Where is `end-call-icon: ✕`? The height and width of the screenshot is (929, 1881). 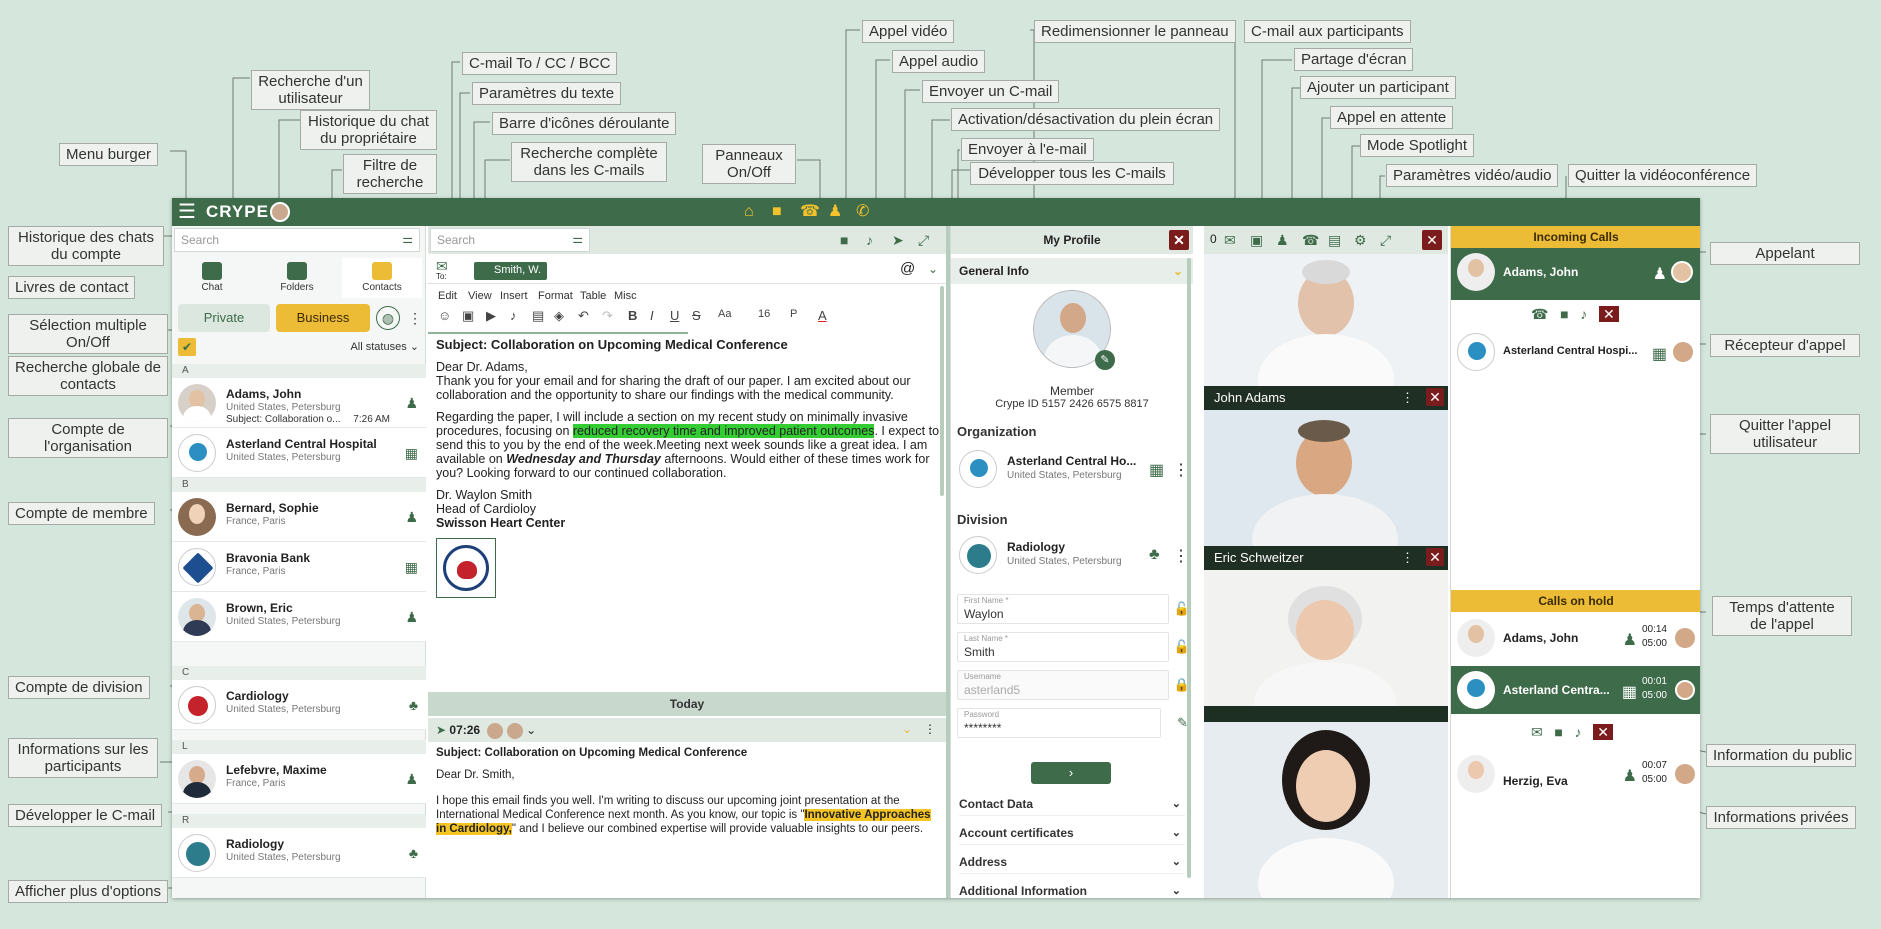
end-call-icon: ✕ is located at coordinates (1603, 732).